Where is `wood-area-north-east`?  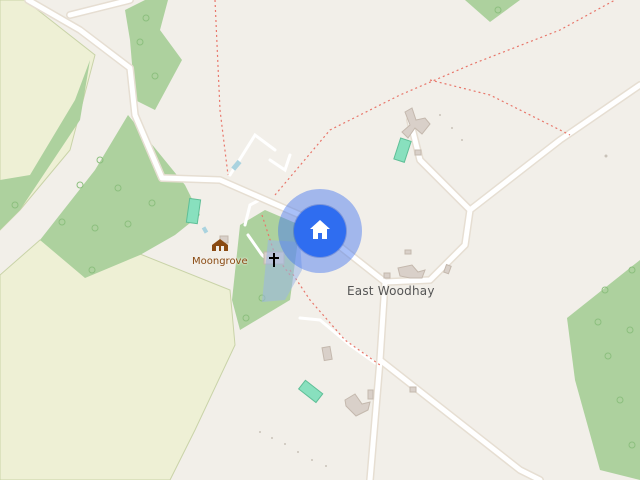
wood-area-north-east is located at coordinates (492, 11).